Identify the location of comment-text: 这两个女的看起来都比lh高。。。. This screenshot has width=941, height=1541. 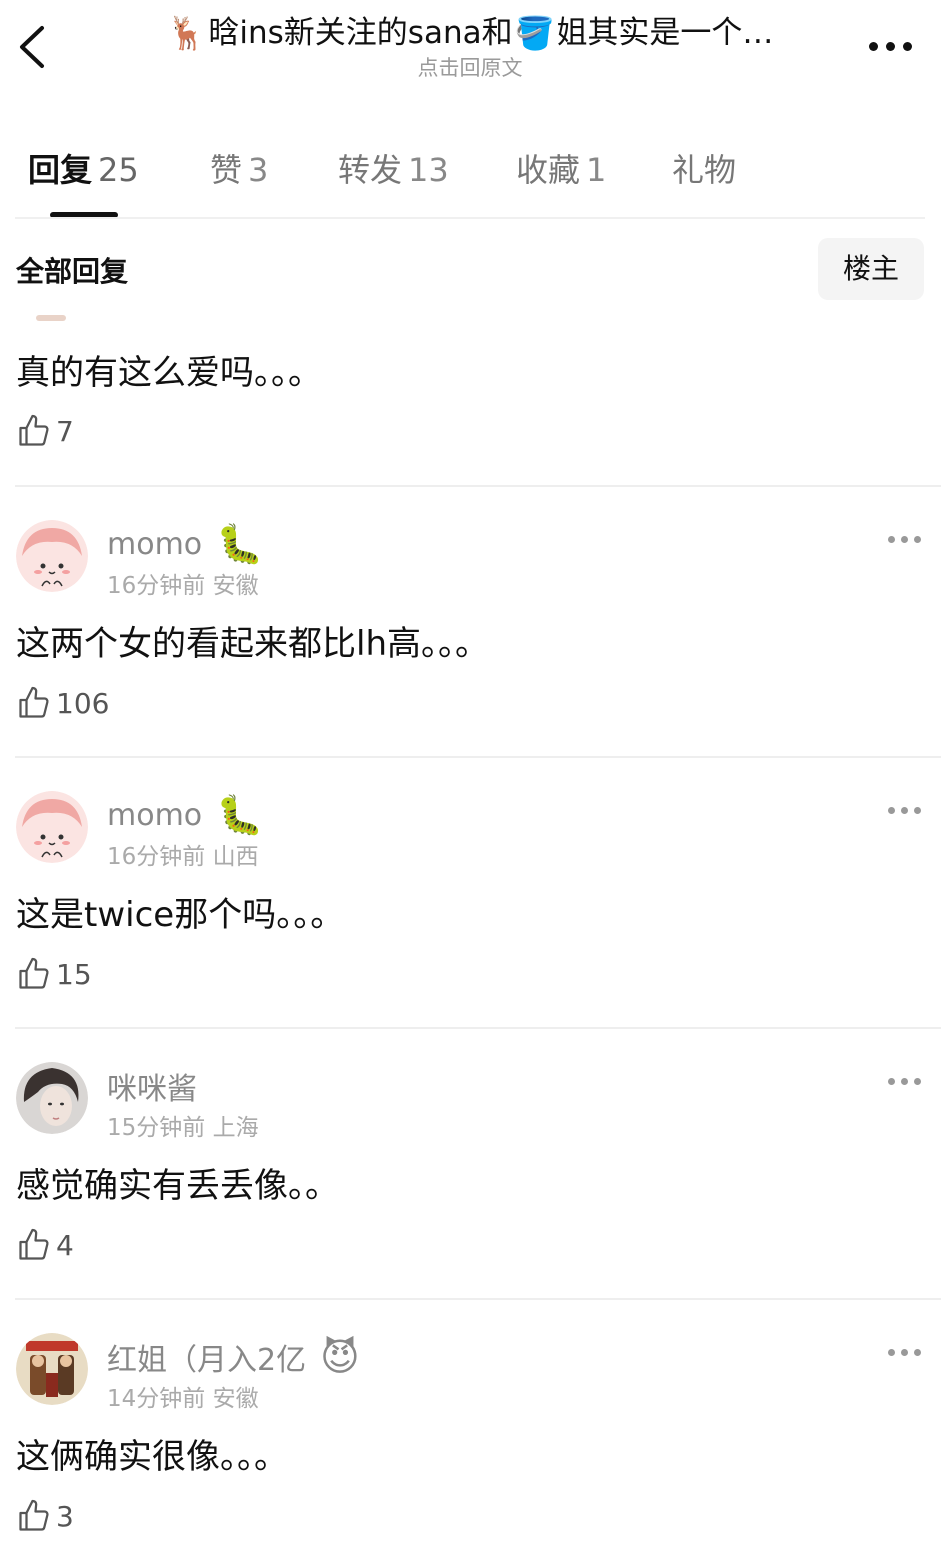
(252, 644).